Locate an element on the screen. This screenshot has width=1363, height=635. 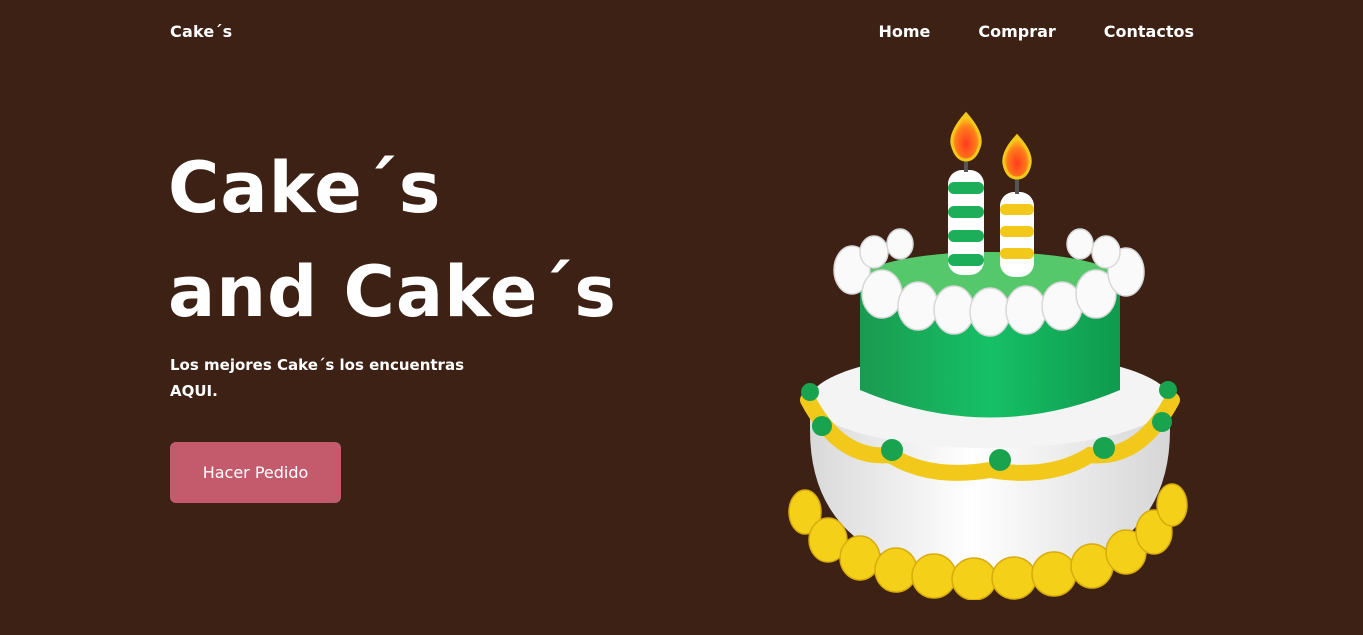
hero-subtitle: Los mejores Cake´s los encuentras AQUI. is located at coordinates (320, 378).